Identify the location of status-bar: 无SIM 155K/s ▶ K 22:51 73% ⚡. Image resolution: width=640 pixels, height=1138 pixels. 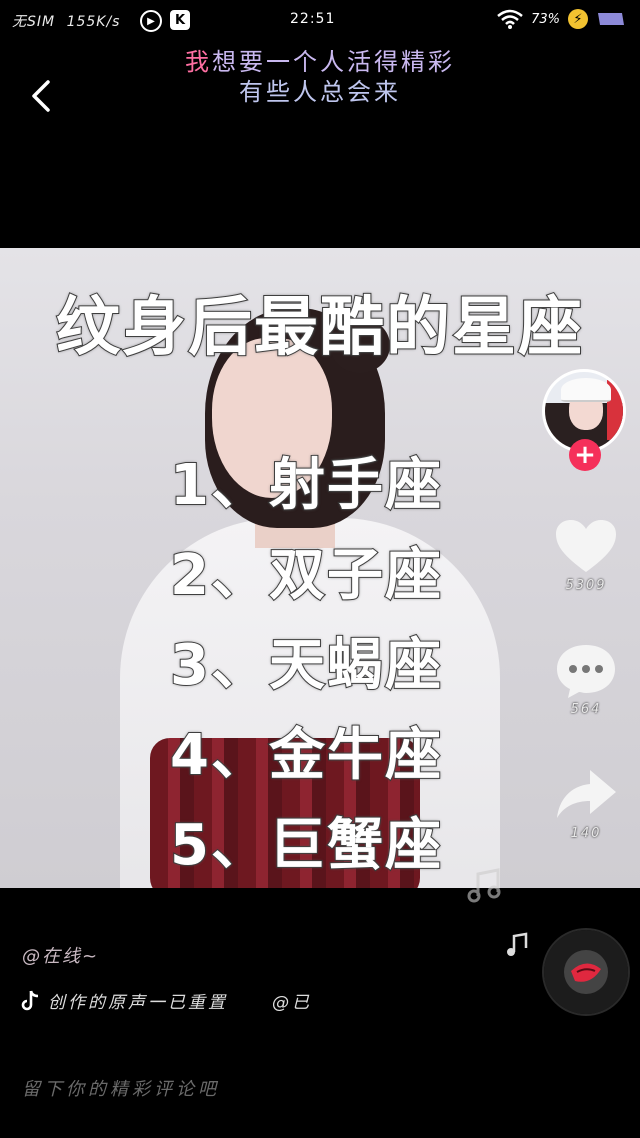
(320, 21).